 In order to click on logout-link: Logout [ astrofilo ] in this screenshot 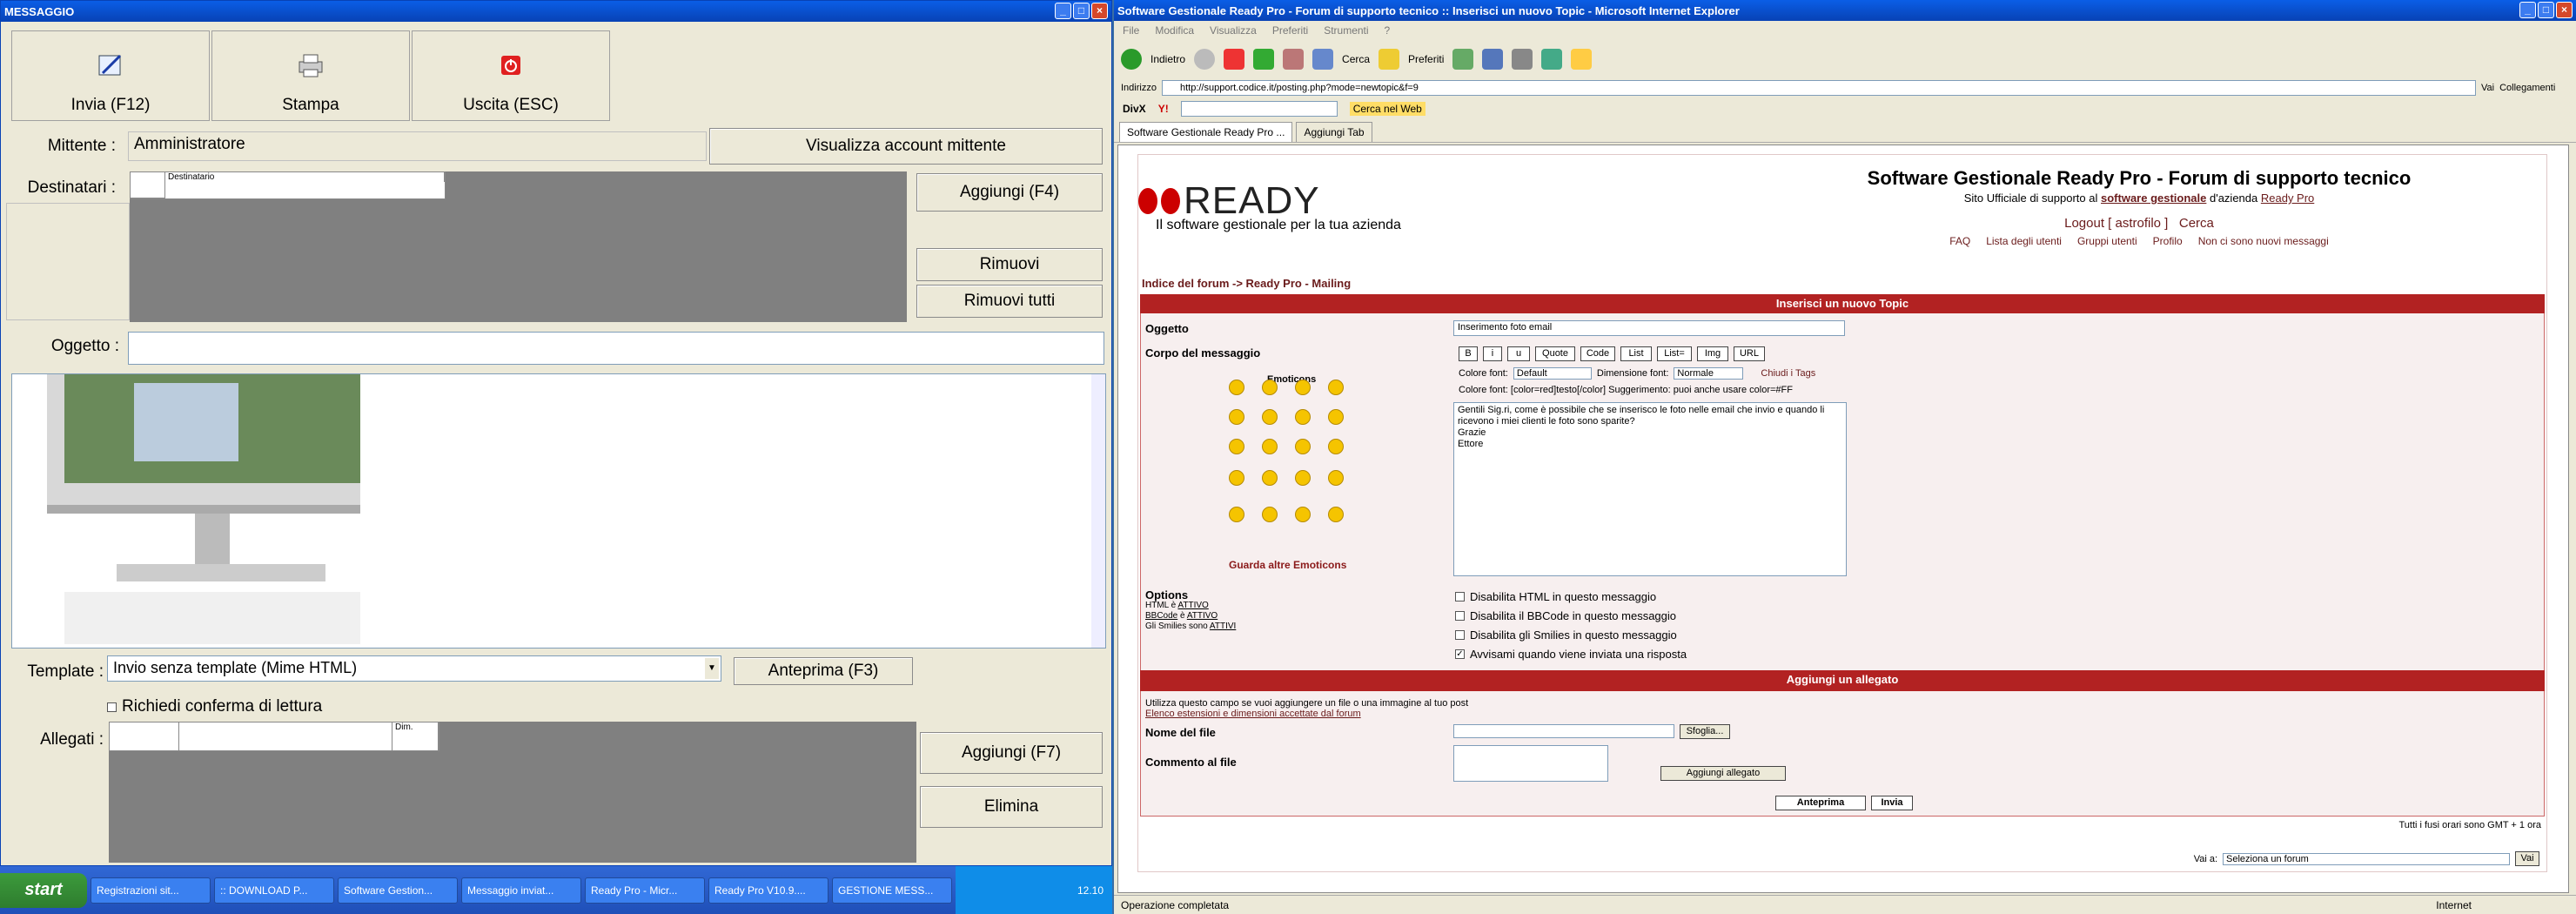, I will do `click(2116, 224)`.